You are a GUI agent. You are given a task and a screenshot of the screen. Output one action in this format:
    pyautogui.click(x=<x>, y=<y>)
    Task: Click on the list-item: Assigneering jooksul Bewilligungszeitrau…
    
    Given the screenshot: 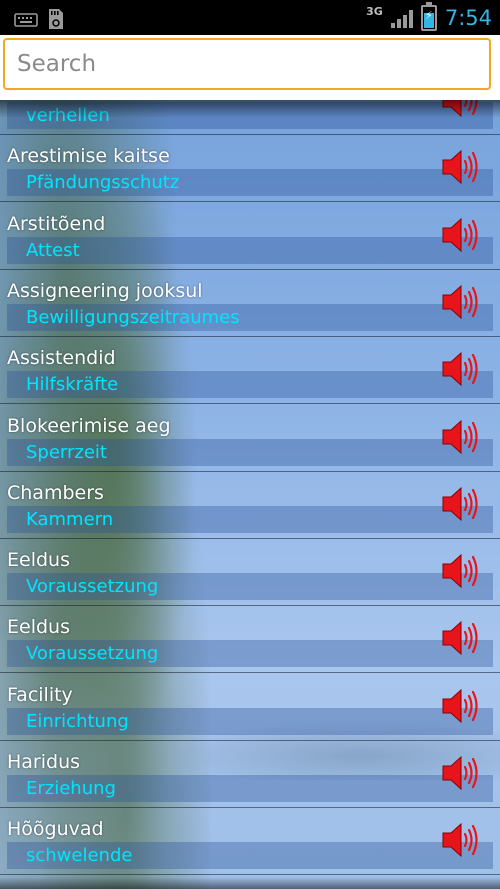 What is the action you would take?
    pyautogui.click(x=250, y=303)
    